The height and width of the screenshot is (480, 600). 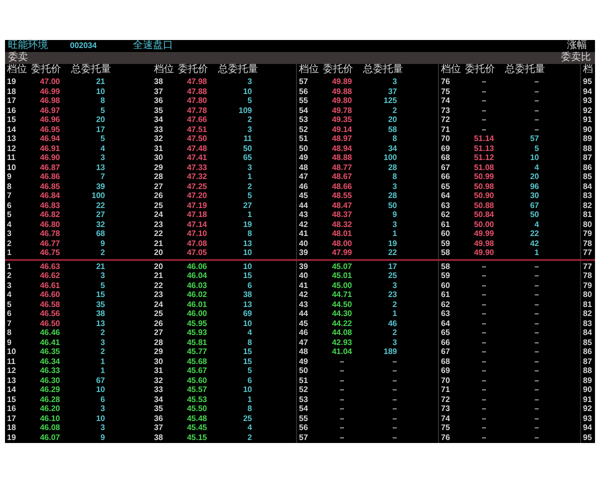 What do you see at coordinates (50, 167) in the screenshot?
I see `price-cell-text: 46.87` at bounding box center [50, 167].